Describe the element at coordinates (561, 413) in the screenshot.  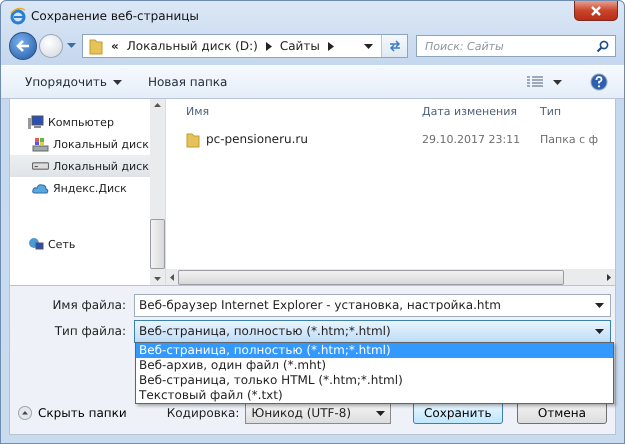
I see `cancel-button: Отмена` at that location.